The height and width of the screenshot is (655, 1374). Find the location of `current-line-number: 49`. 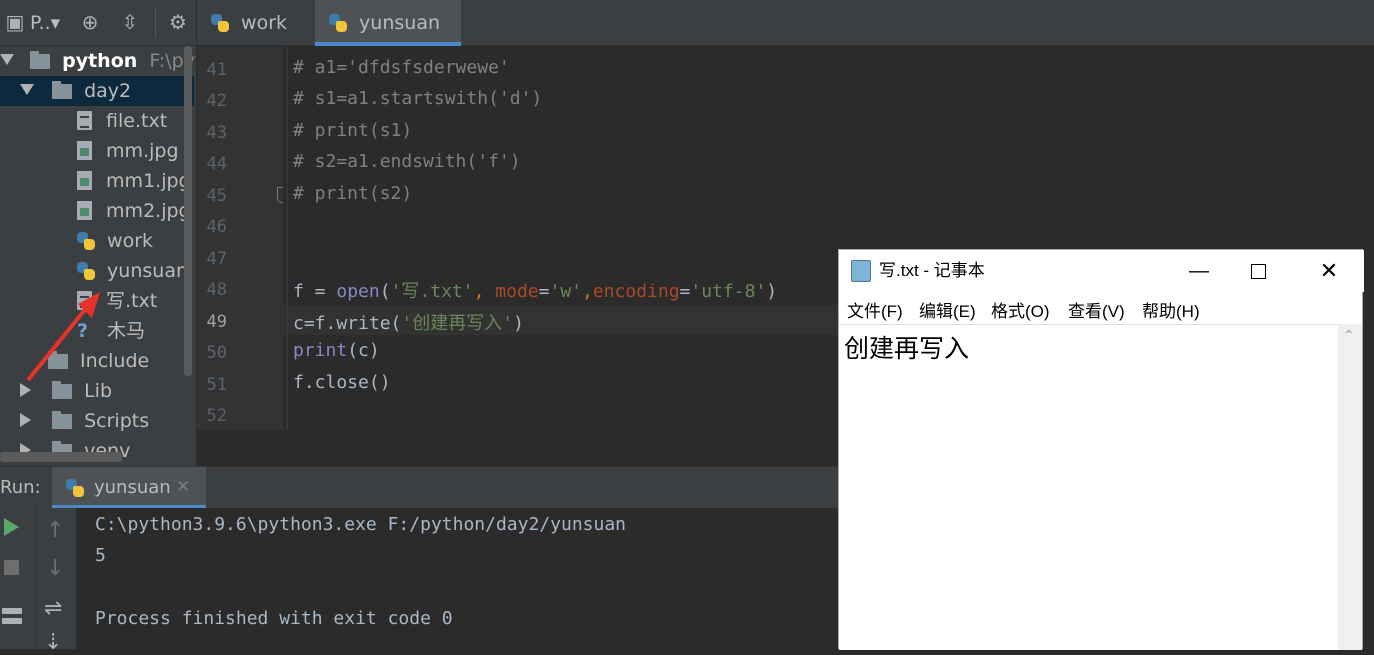

current-line-number: 49 is located at coordinates (216, 322).